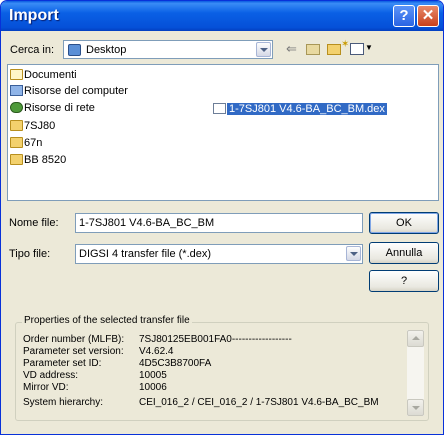 The image size is (444, 435). Describe the element at coordinates (45, 160) in the screenshot. I see `list-item-label: BB 8520` at that location.